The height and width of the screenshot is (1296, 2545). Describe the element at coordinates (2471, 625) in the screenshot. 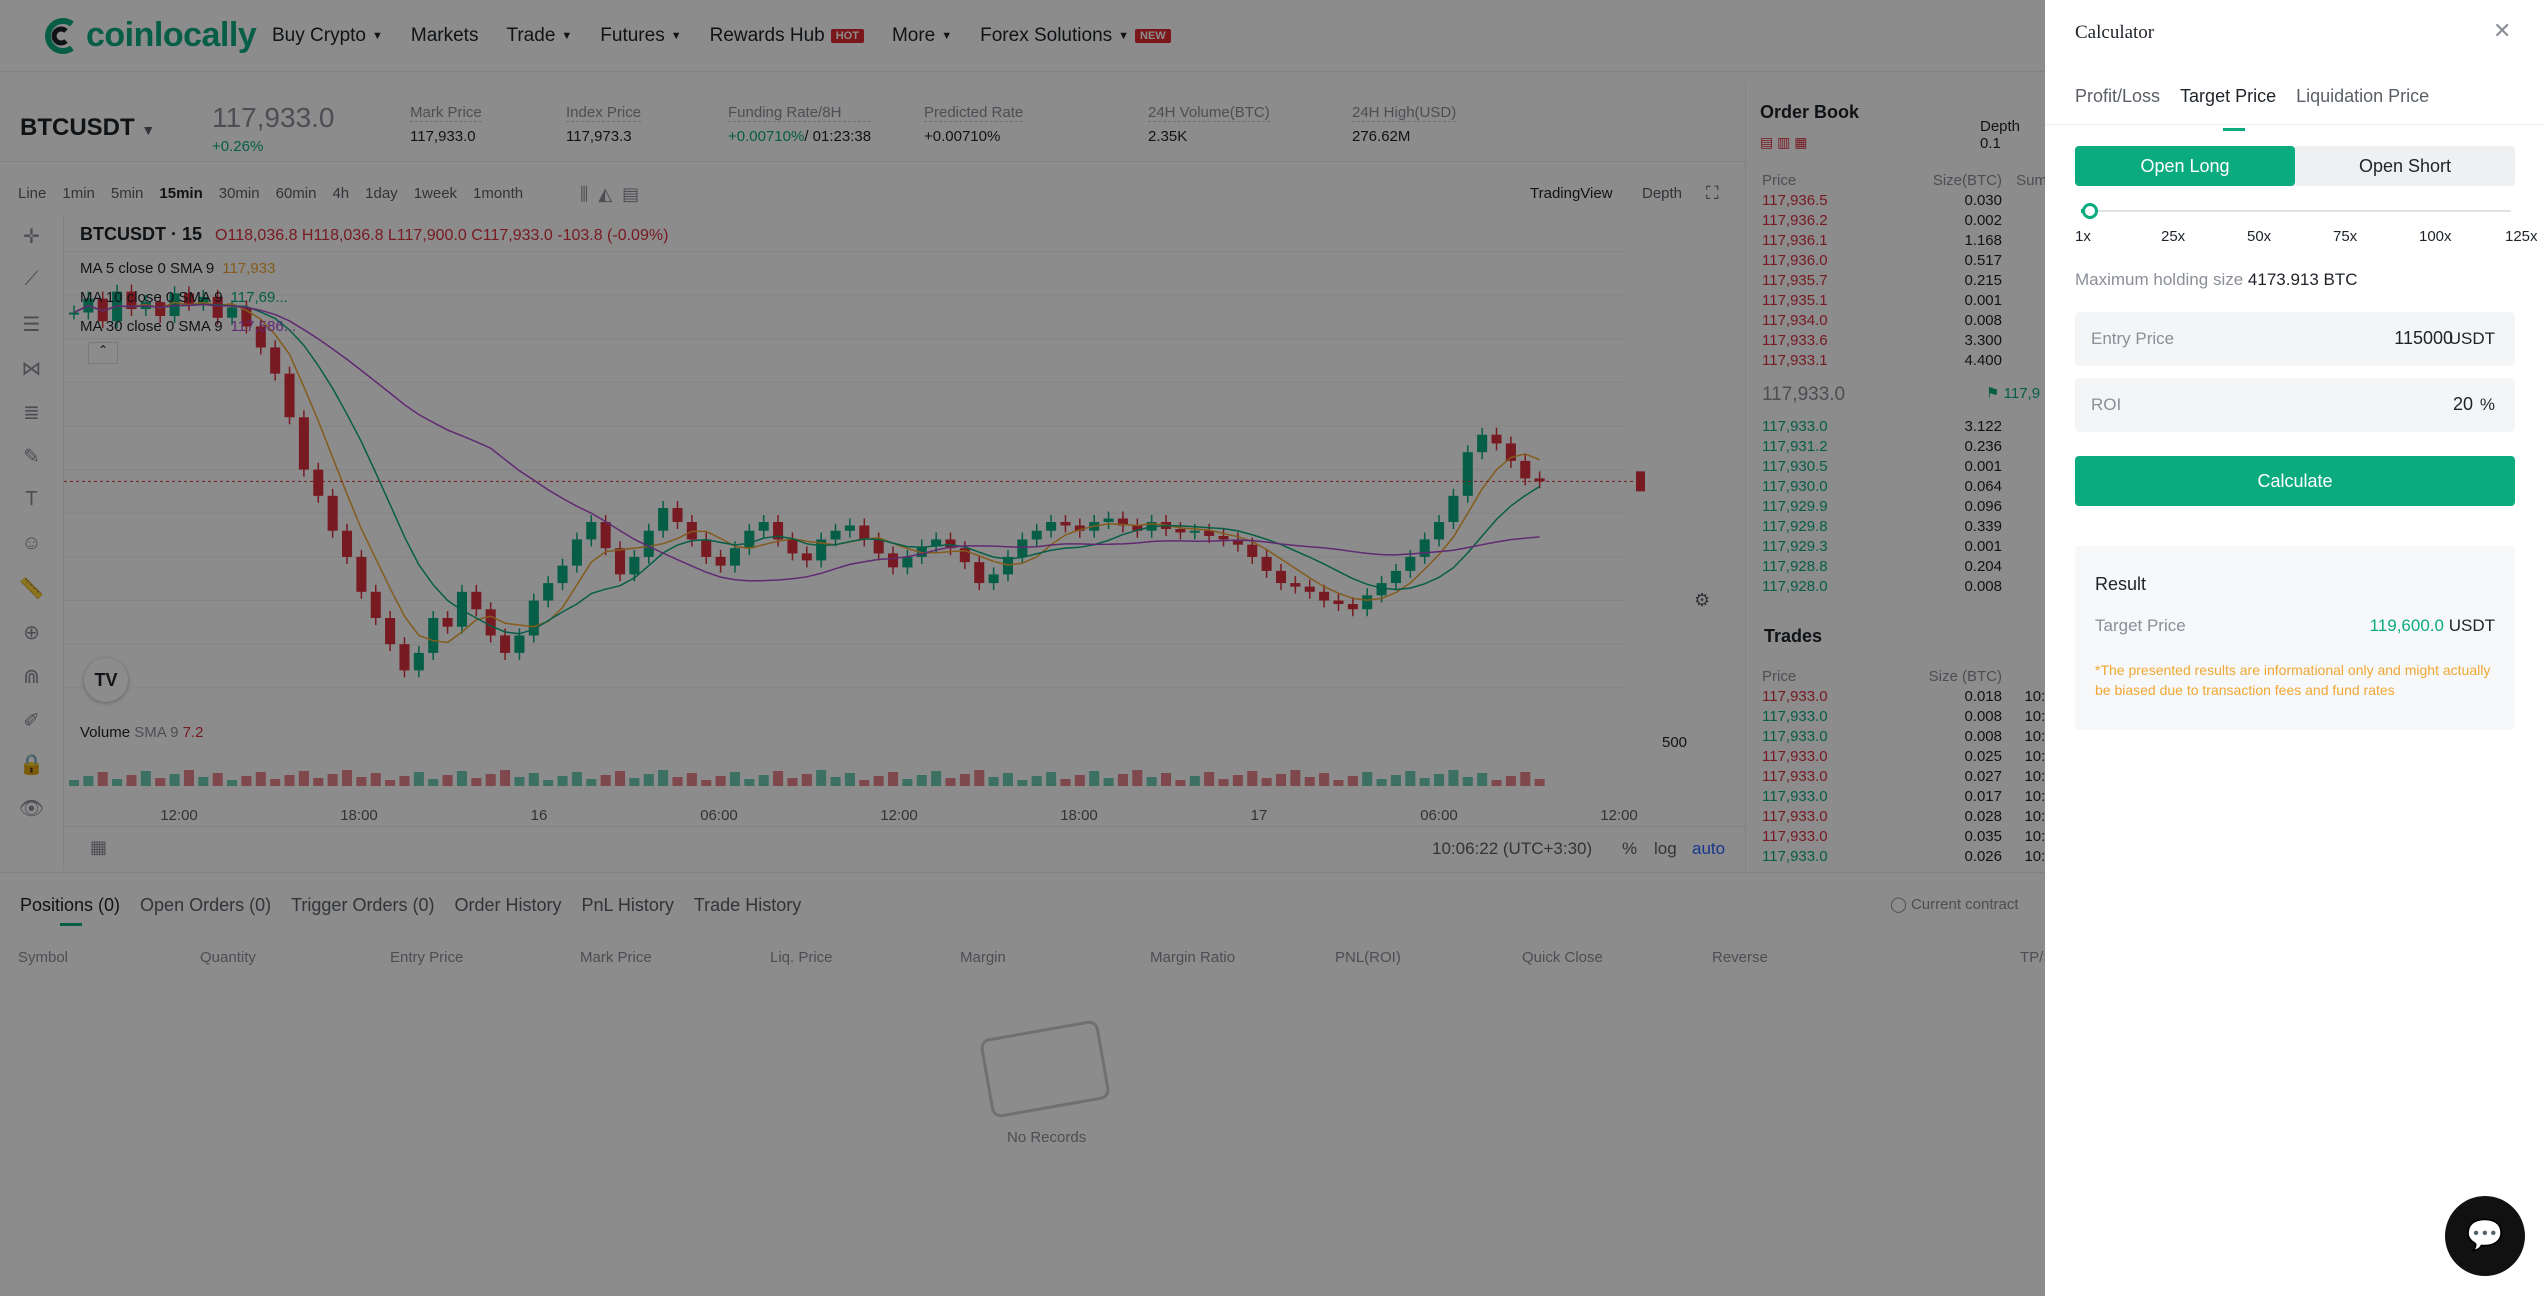

I see `target-price-unit: USDT` at that location.